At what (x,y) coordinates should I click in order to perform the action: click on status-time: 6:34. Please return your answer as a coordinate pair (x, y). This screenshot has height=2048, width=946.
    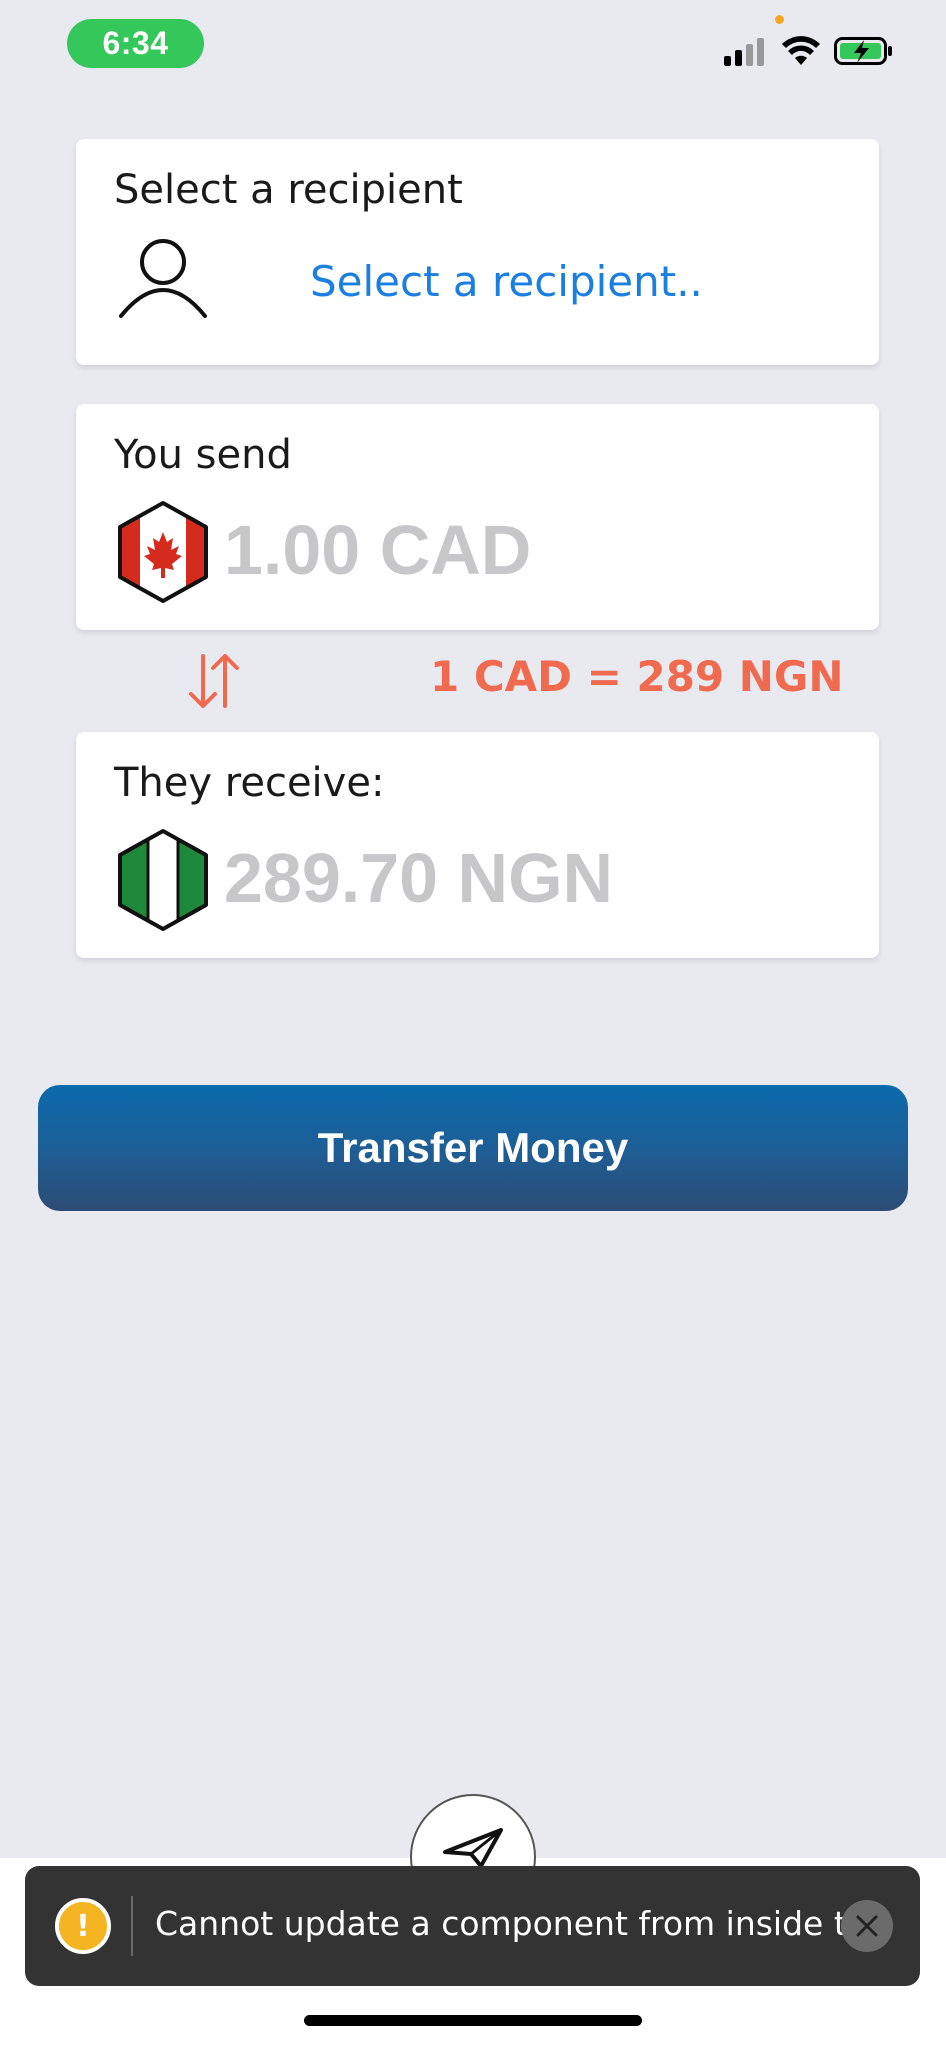
    Looking at the image, I should click on (135, 43).